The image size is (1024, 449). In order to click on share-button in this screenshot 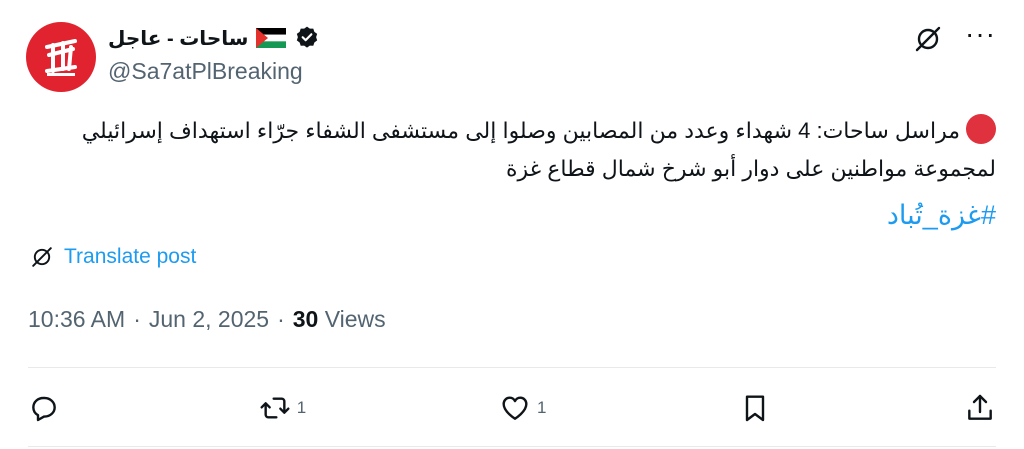, I will do `click(980, 408)`.